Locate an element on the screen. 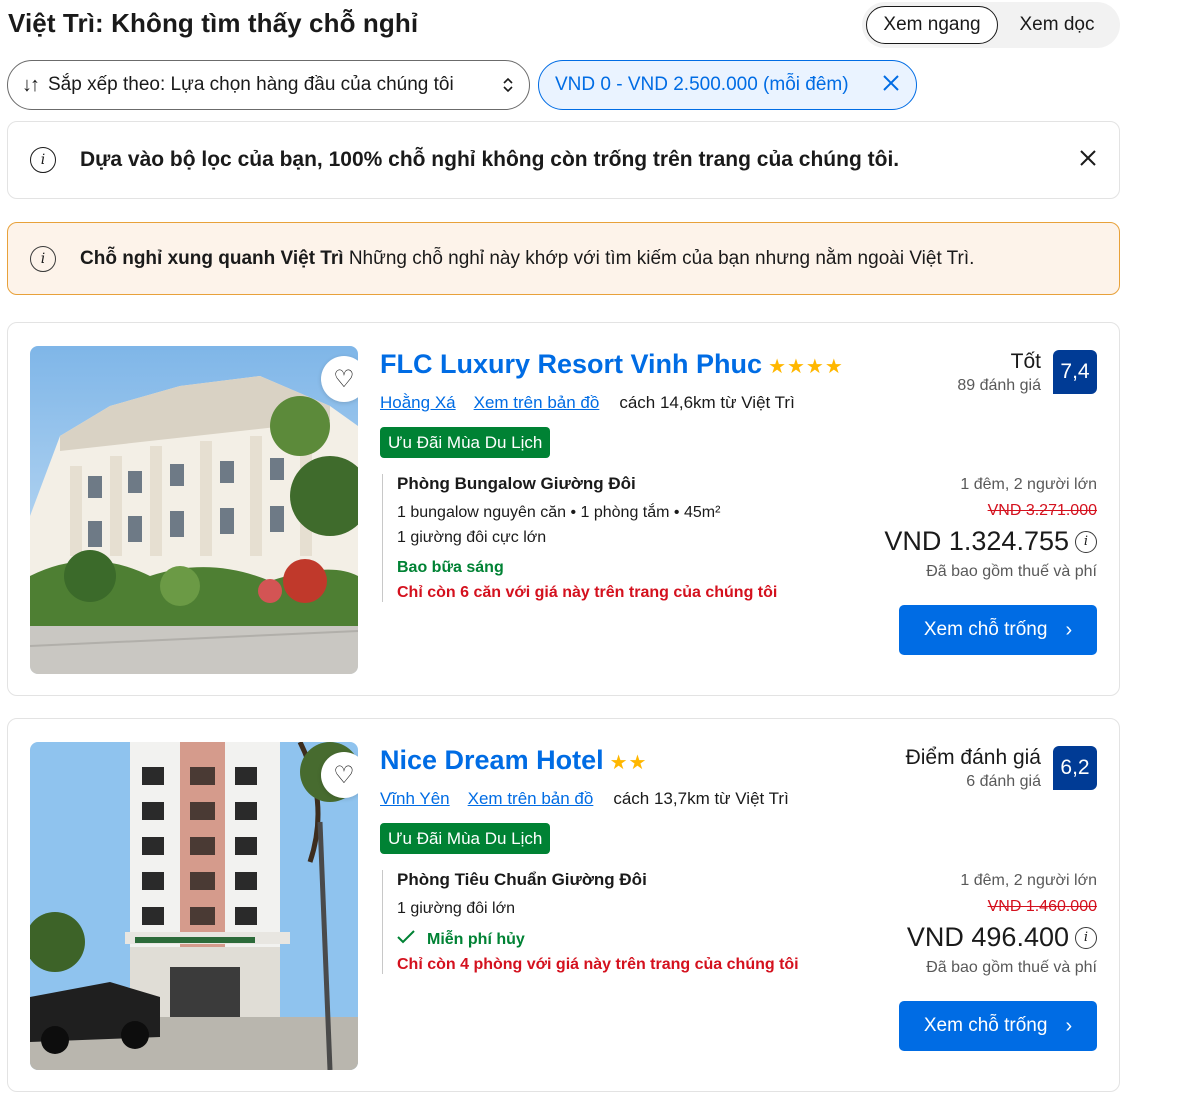 Image resolution: width=1200 pixels, height=1100 pixels. review-score: Tốt 89 đánh giá 7,4 is located at coordinates (1027, 372).